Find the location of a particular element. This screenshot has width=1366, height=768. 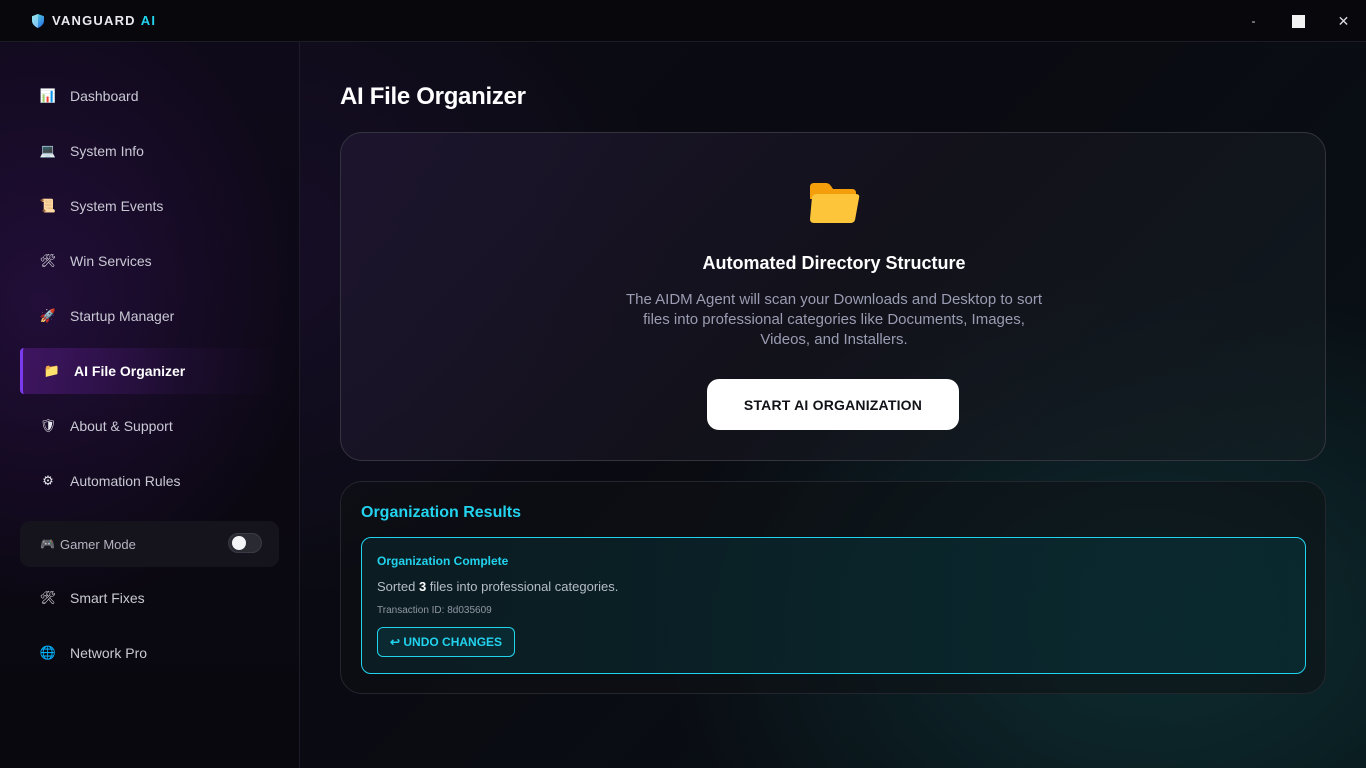

sorted-prefix: Sorted is located at coordinates (396, 586).